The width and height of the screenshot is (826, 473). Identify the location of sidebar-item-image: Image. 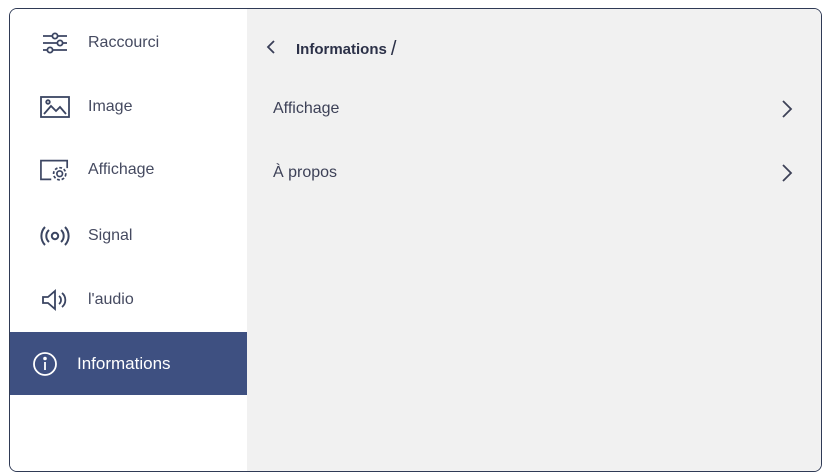
(128, 106).